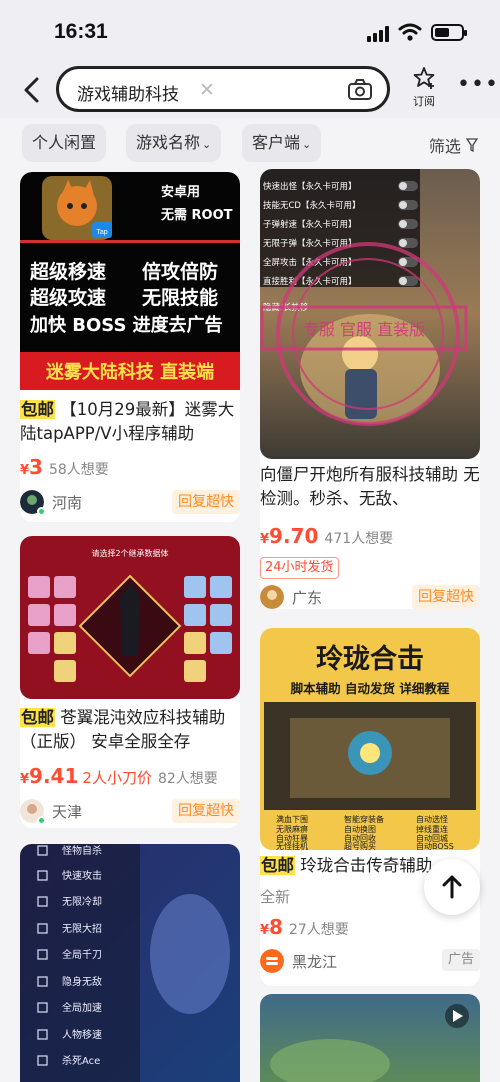 The width and height of the screenshot is (500, 1082). What do you see at coordinates (207, 90) in the screenshot?
I see `clear-icon: ✕` at bounding box center [207, 90].